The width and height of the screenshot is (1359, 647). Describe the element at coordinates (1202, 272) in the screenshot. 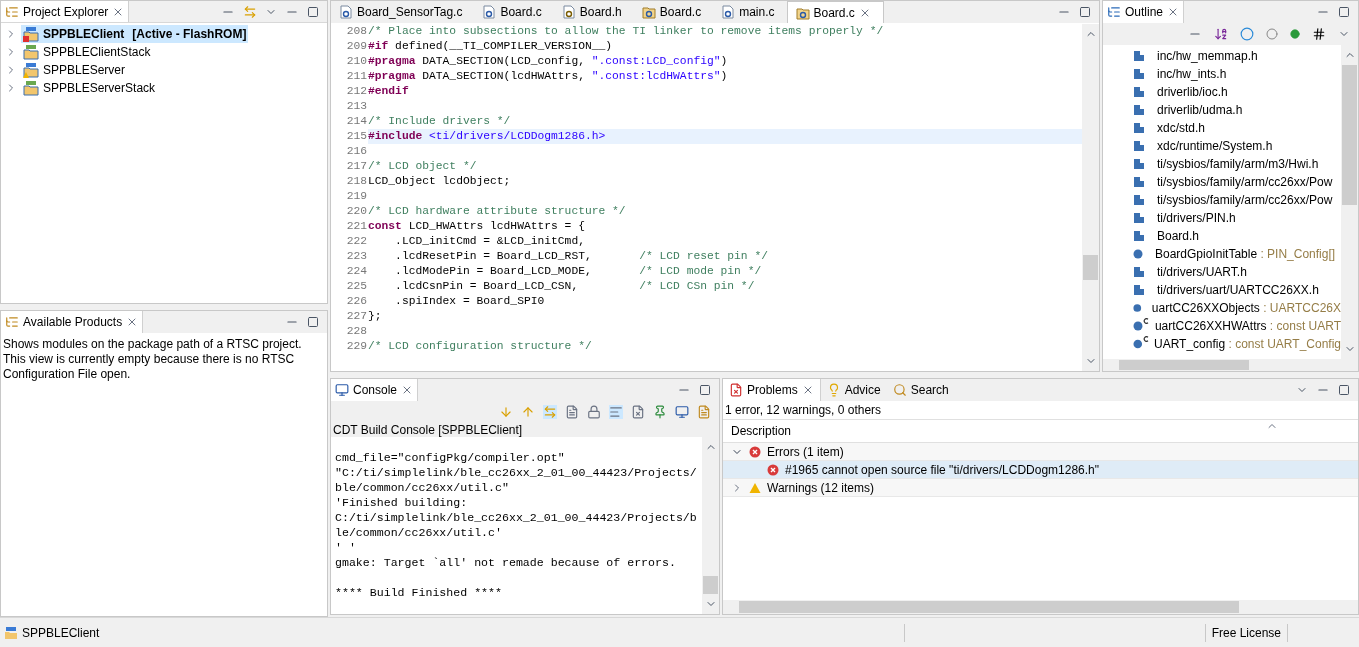

I see `outline-item-label: ti/drivers/UART.h` at that location.